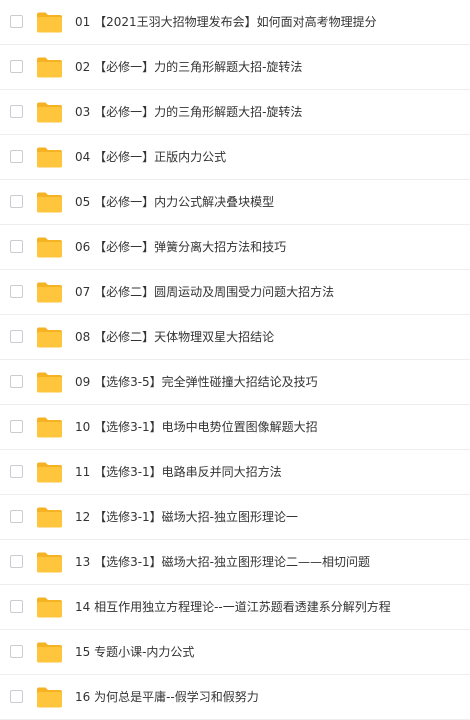 Image resolution: width=470 pixels, height=720 pixels. I want to click on file-name: 02 【必修一】力的三角形解题大招-旋转法, so click(188, 67).